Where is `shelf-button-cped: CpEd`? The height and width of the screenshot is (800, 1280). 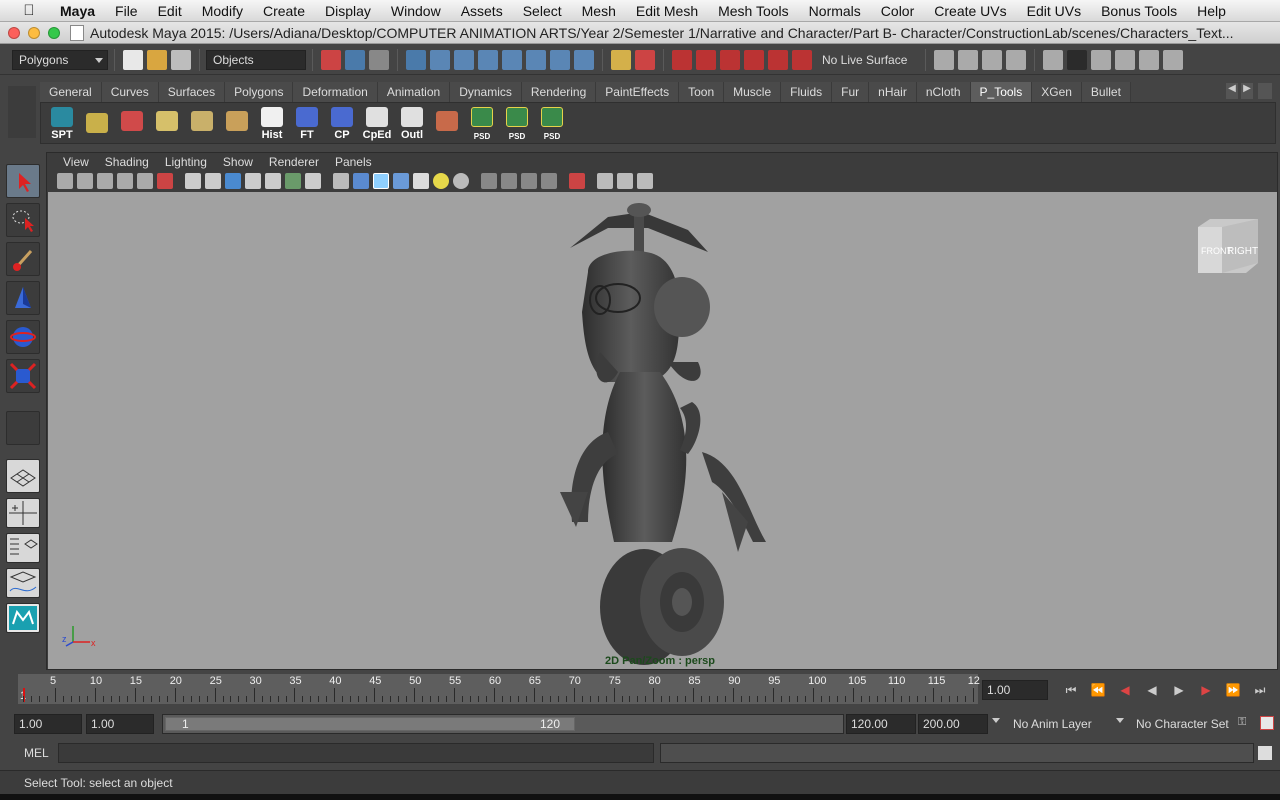
shelf-button-cped: CpEd is located at coordinates (377, 123).